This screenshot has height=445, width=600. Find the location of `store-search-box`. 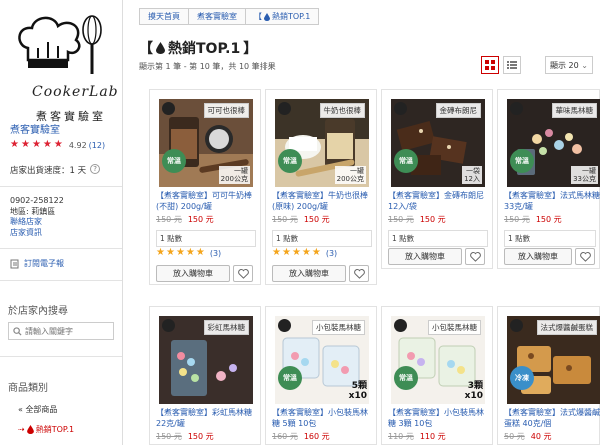

store-search-box is located at coordinates (61, 331).